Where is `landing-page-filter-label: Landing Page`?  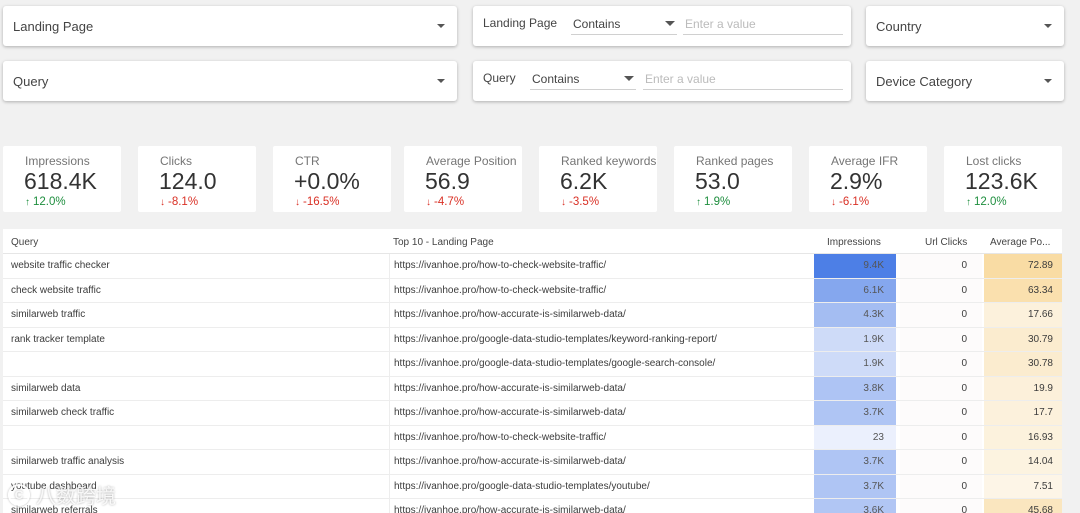
landing-page-filter-label: Landing Page is located at coordinates (520, 23).